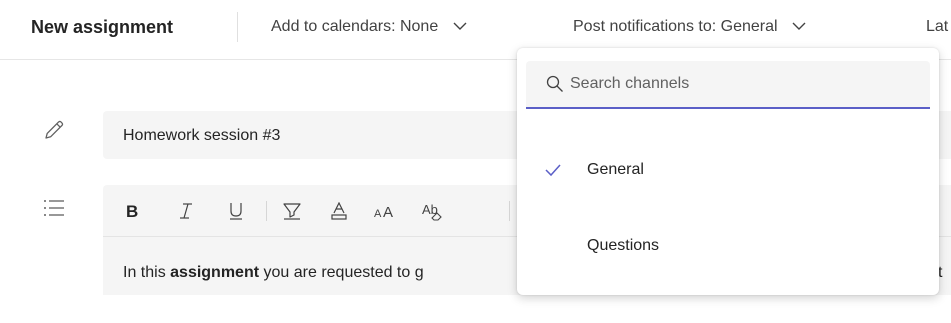 The height and width of the screenshot is (323, 951). Describe the element at coordinates (355, 27) in the screenshot. I see `add-to-calendars-label: Add to calendars: None` at that location.